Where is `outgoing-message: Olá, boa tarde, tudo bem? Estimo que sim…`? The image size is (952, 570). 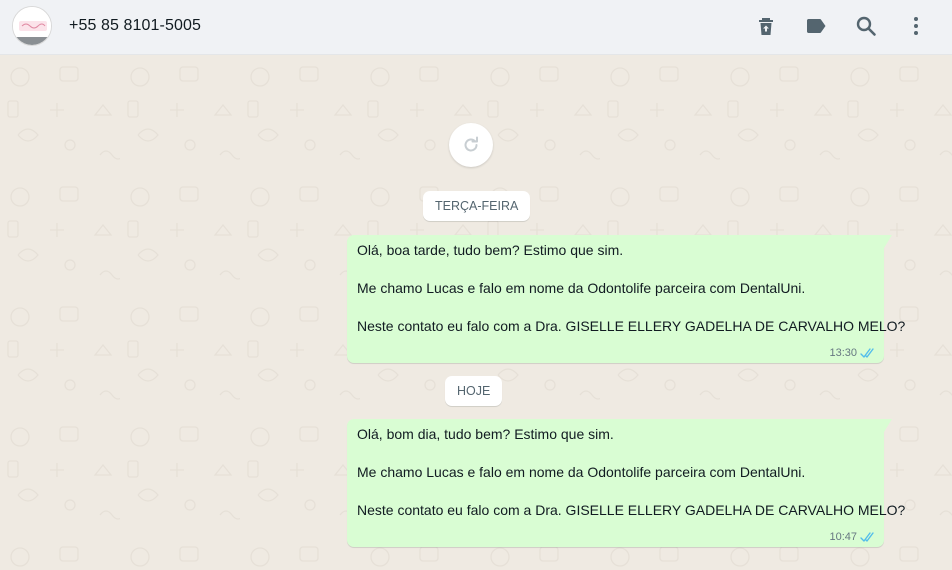
outgoing-message: Olá, boa tarde, tudo bem? Estimo que sim… is located at coordinates (626, 299).